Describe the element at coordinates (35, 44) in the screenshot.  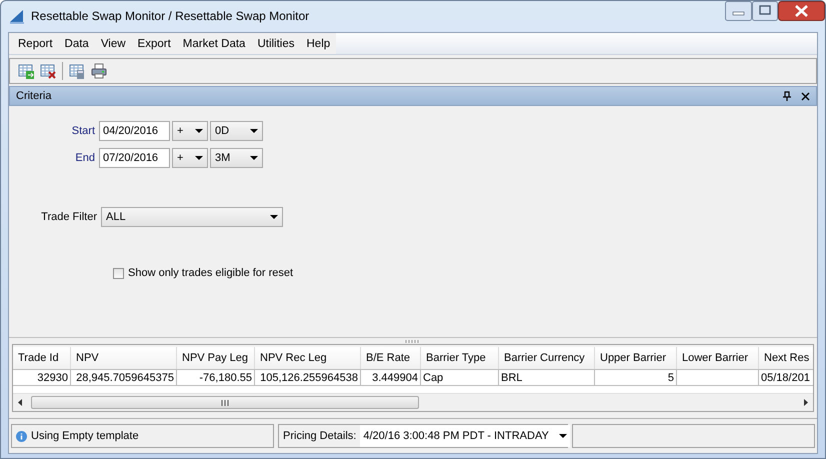
I see `menu-item: Report` at that location.